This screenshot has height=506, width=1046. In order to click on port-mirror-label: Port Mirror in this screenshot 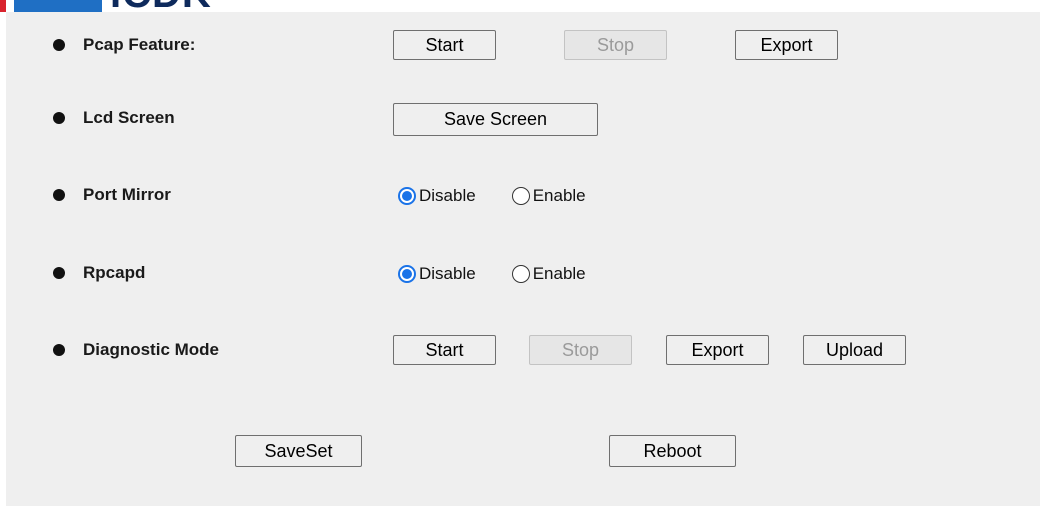, I will do `click(127, 194)`.